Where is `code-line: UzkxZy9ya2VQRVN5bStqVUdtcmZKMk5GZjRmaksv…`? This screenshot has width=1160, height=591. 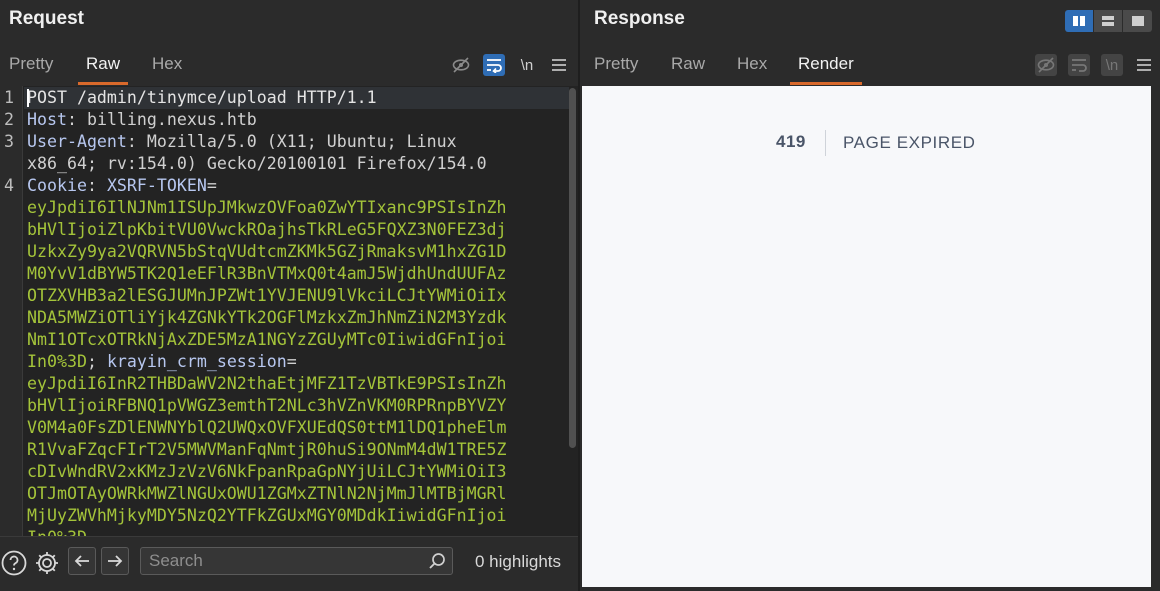
code-line: UzkxZy9ya2VQRVN5bStqVUdtcmZKMk5GZjRmaksv… is located at coordinates (297, 252).